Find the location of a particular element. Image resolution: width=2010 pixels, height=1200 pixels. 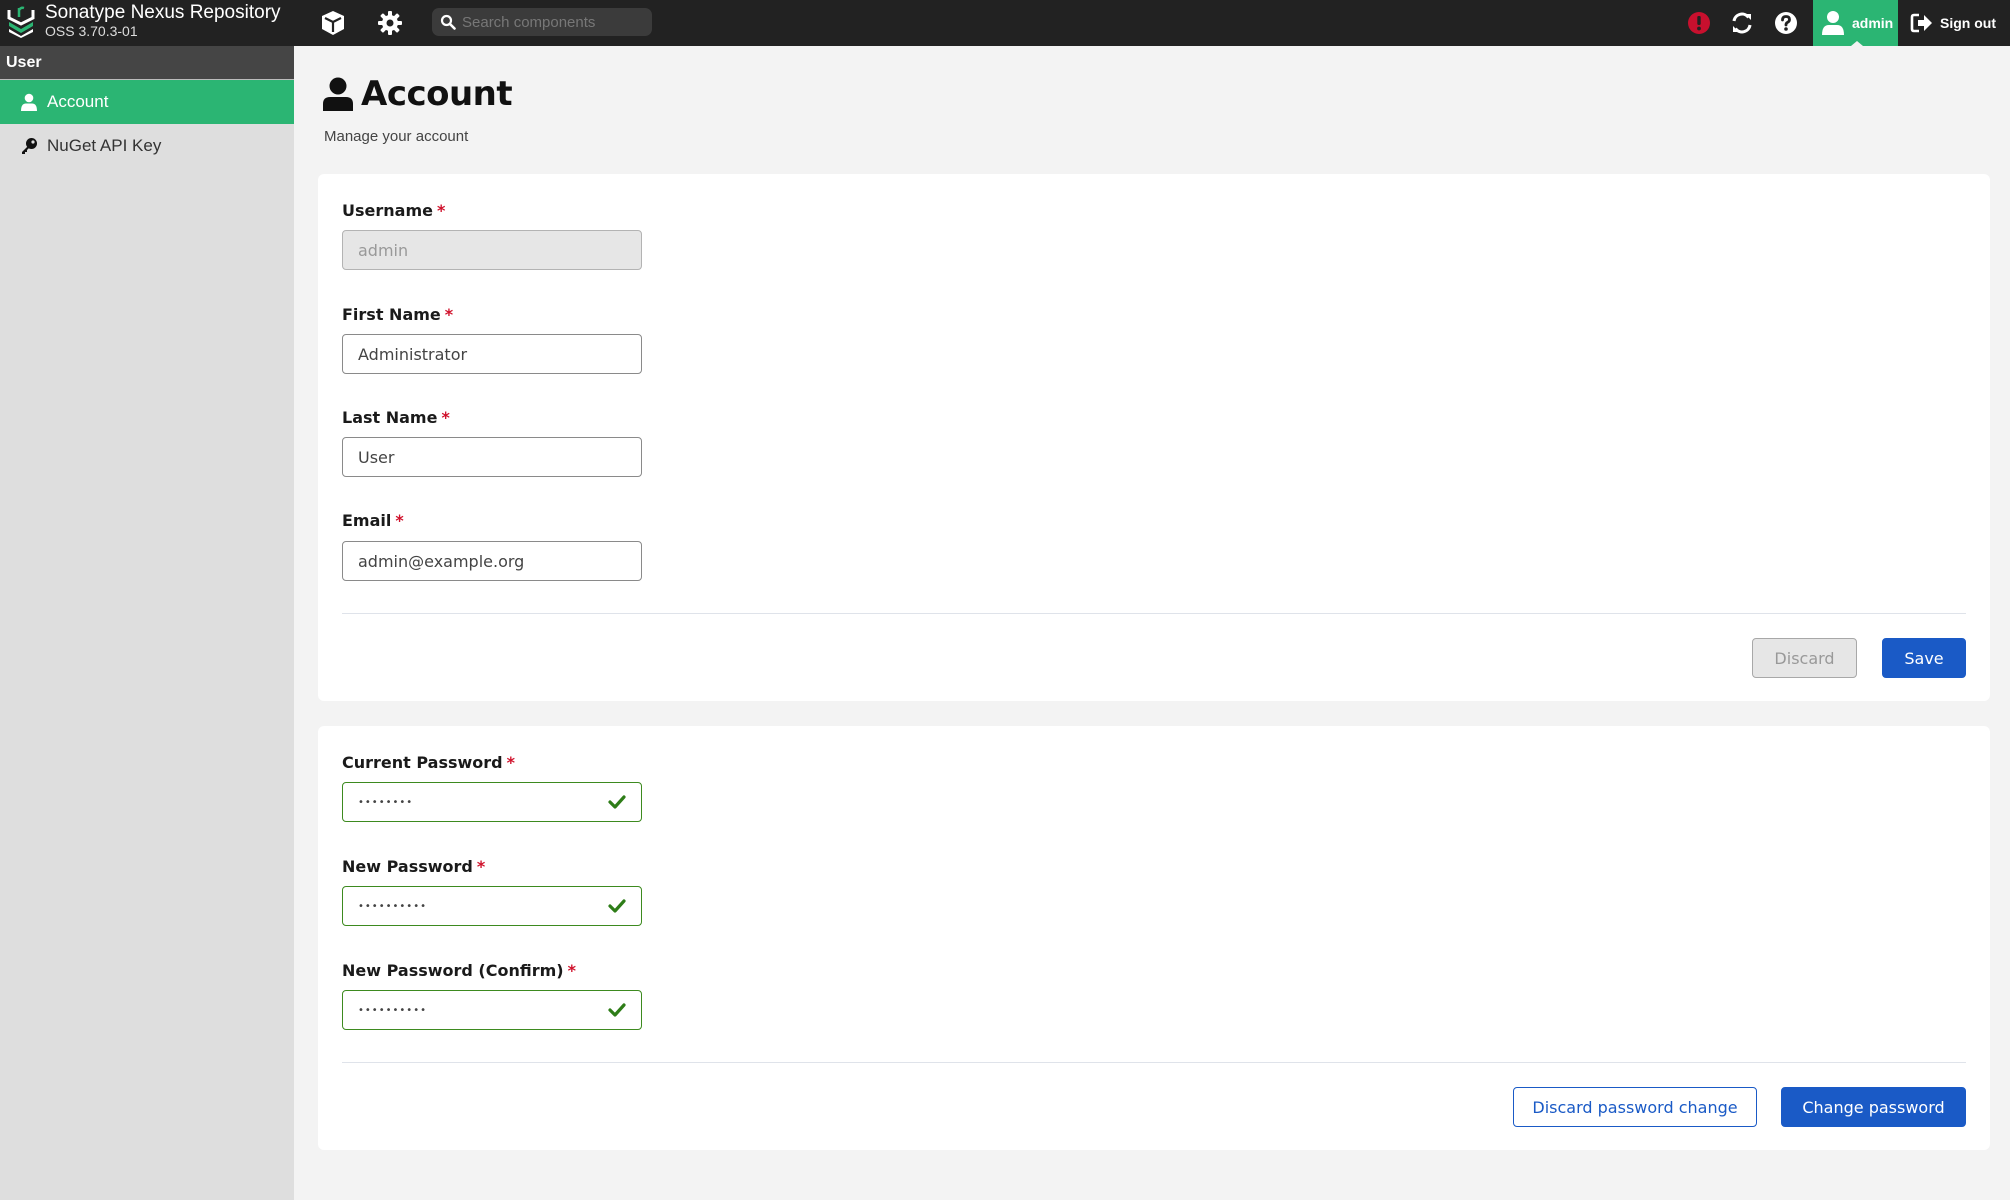

page-title-text: Account is located at coordinates (437, 94).